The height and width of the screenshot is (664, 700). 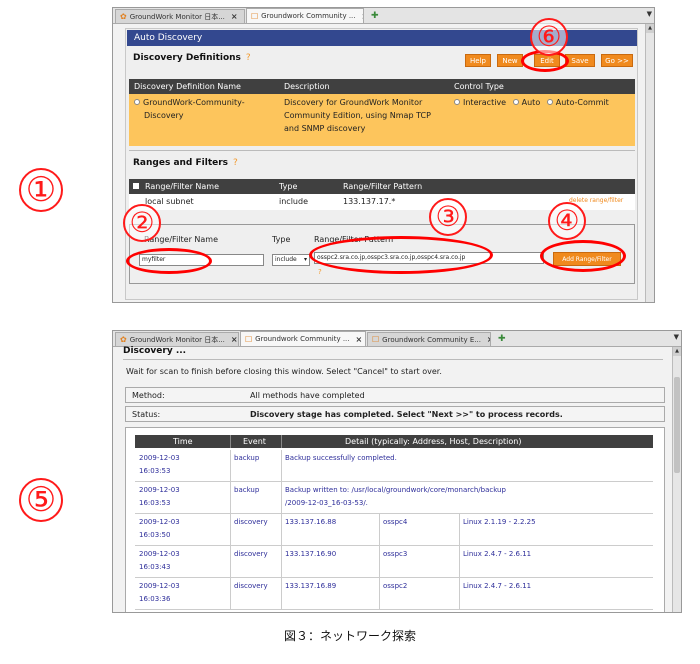 I want to click on annotation-ellipse-pattern, so click(x=401, y=255).